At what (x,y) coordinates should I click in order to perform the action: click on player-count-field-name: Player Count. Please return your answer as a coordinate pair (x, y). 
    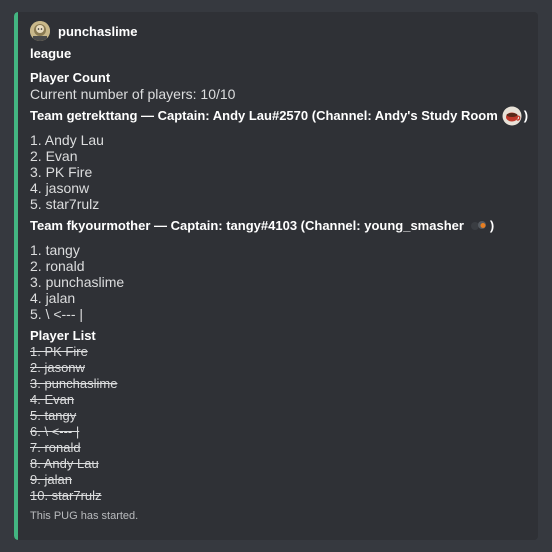
    Looking at the image, I should click on (70, 77).